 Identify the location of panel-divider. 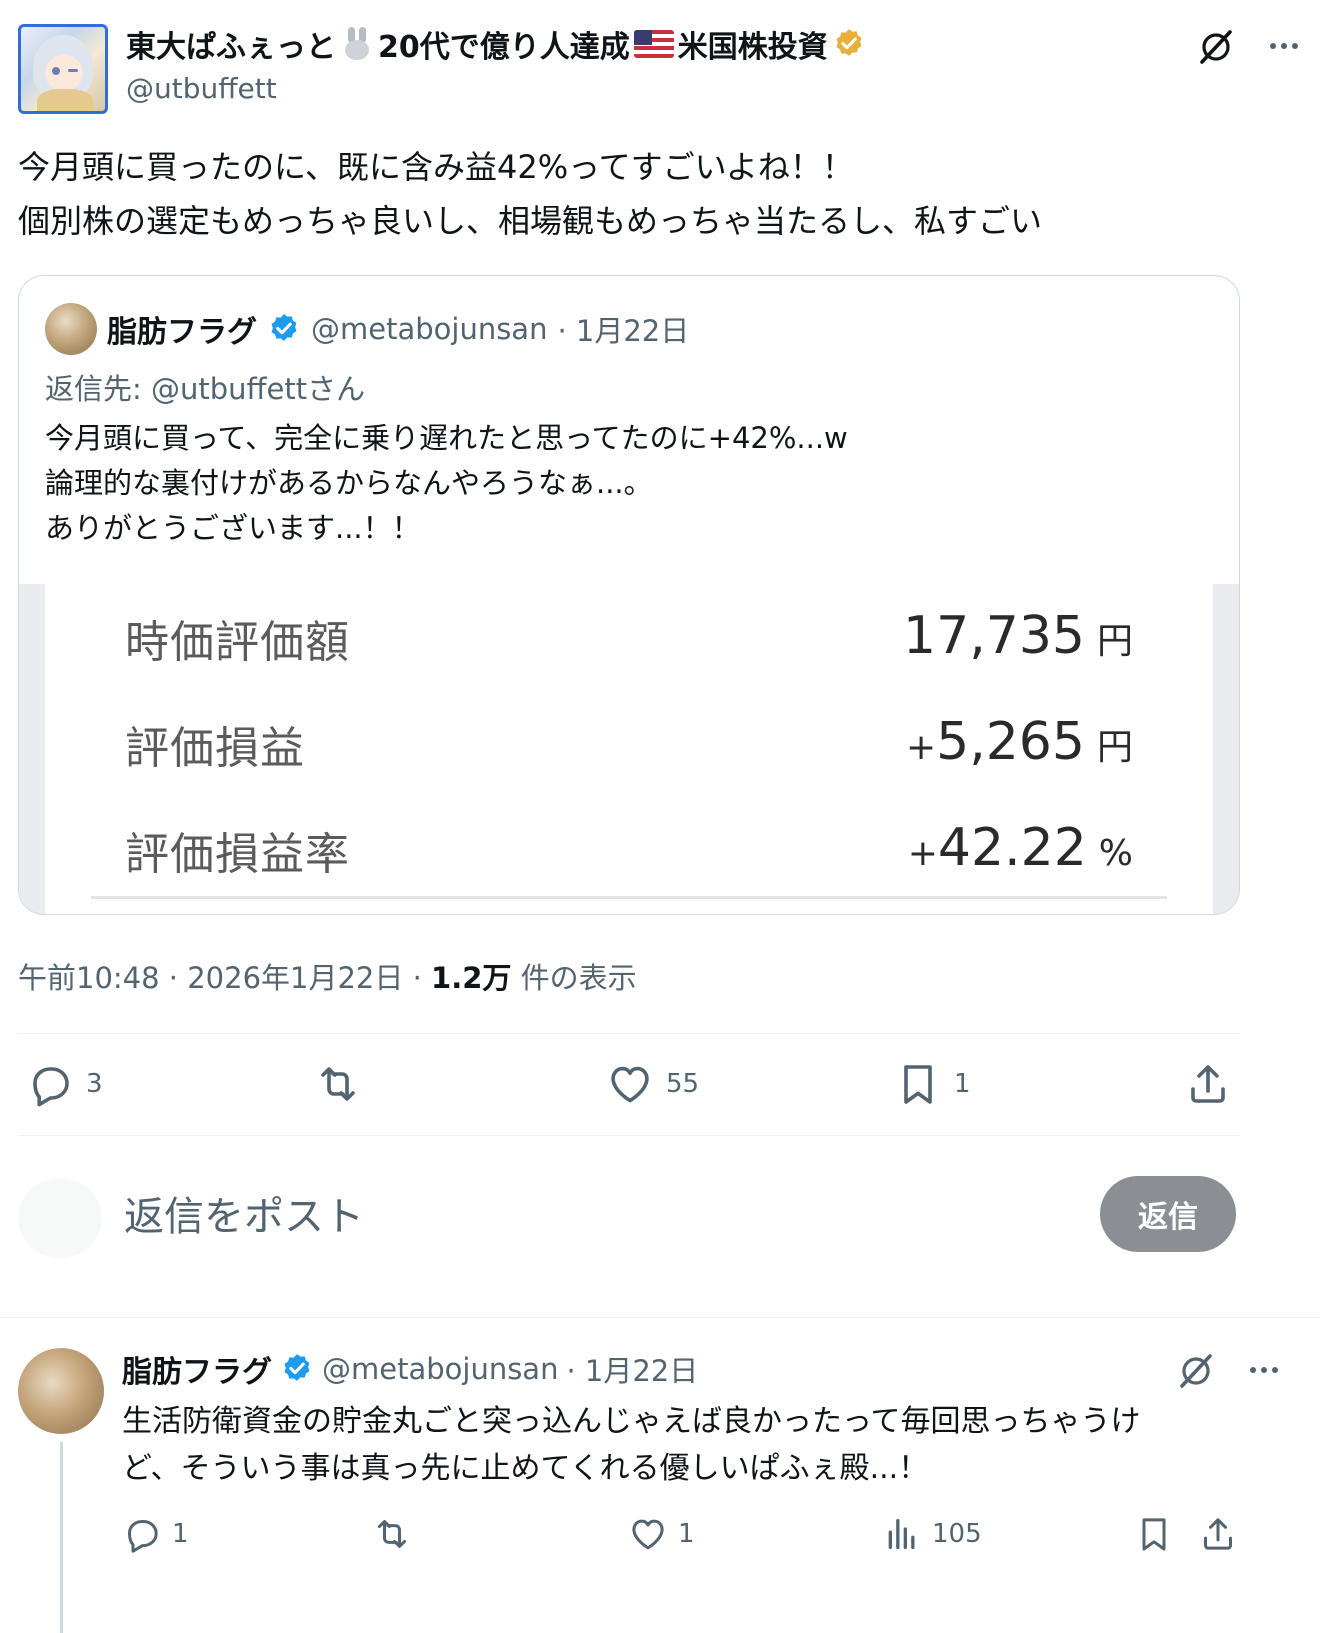
(629, 897).